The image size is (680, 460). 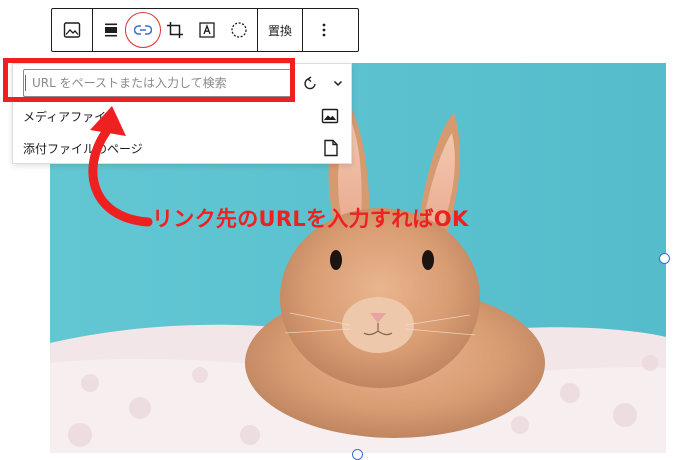 I want to click on more-options-button, so click(x=324, y=30).